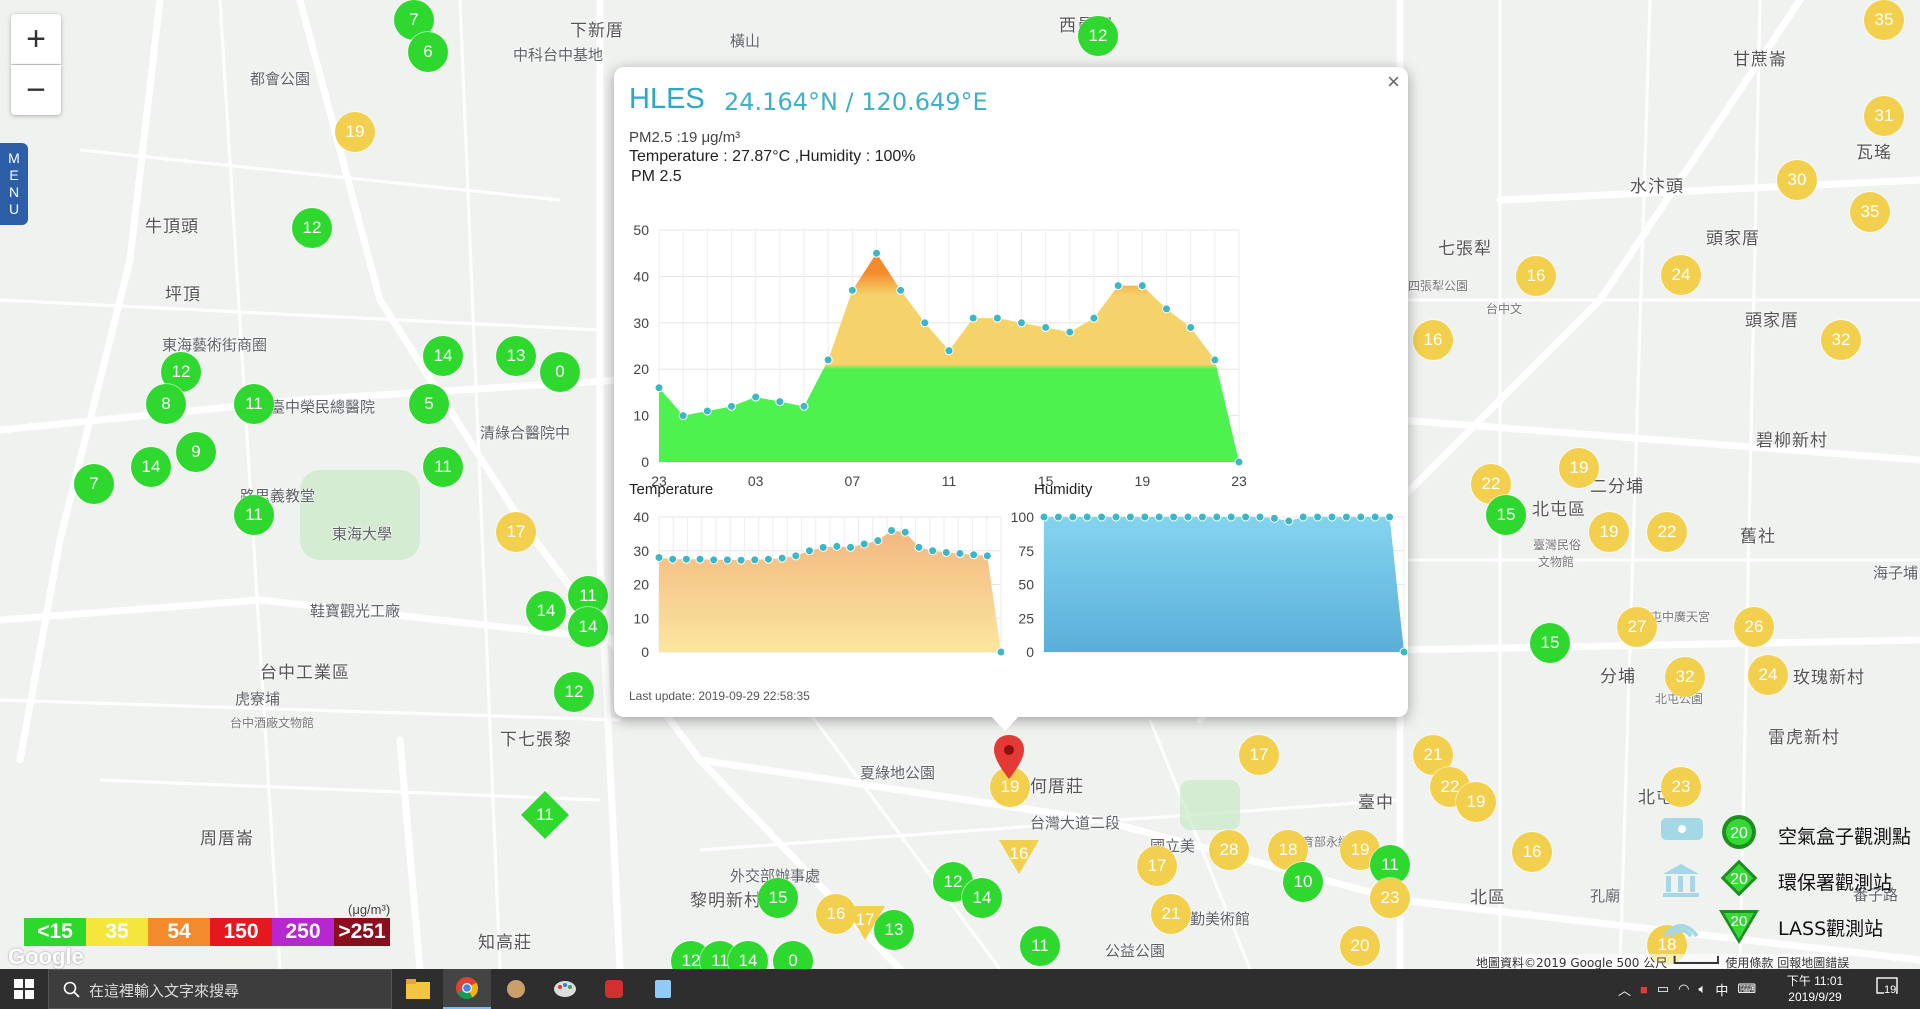 This screenshot has width=1920, height=1009. I want to click on map-place-label: 黎明新村, so click(726, 901).